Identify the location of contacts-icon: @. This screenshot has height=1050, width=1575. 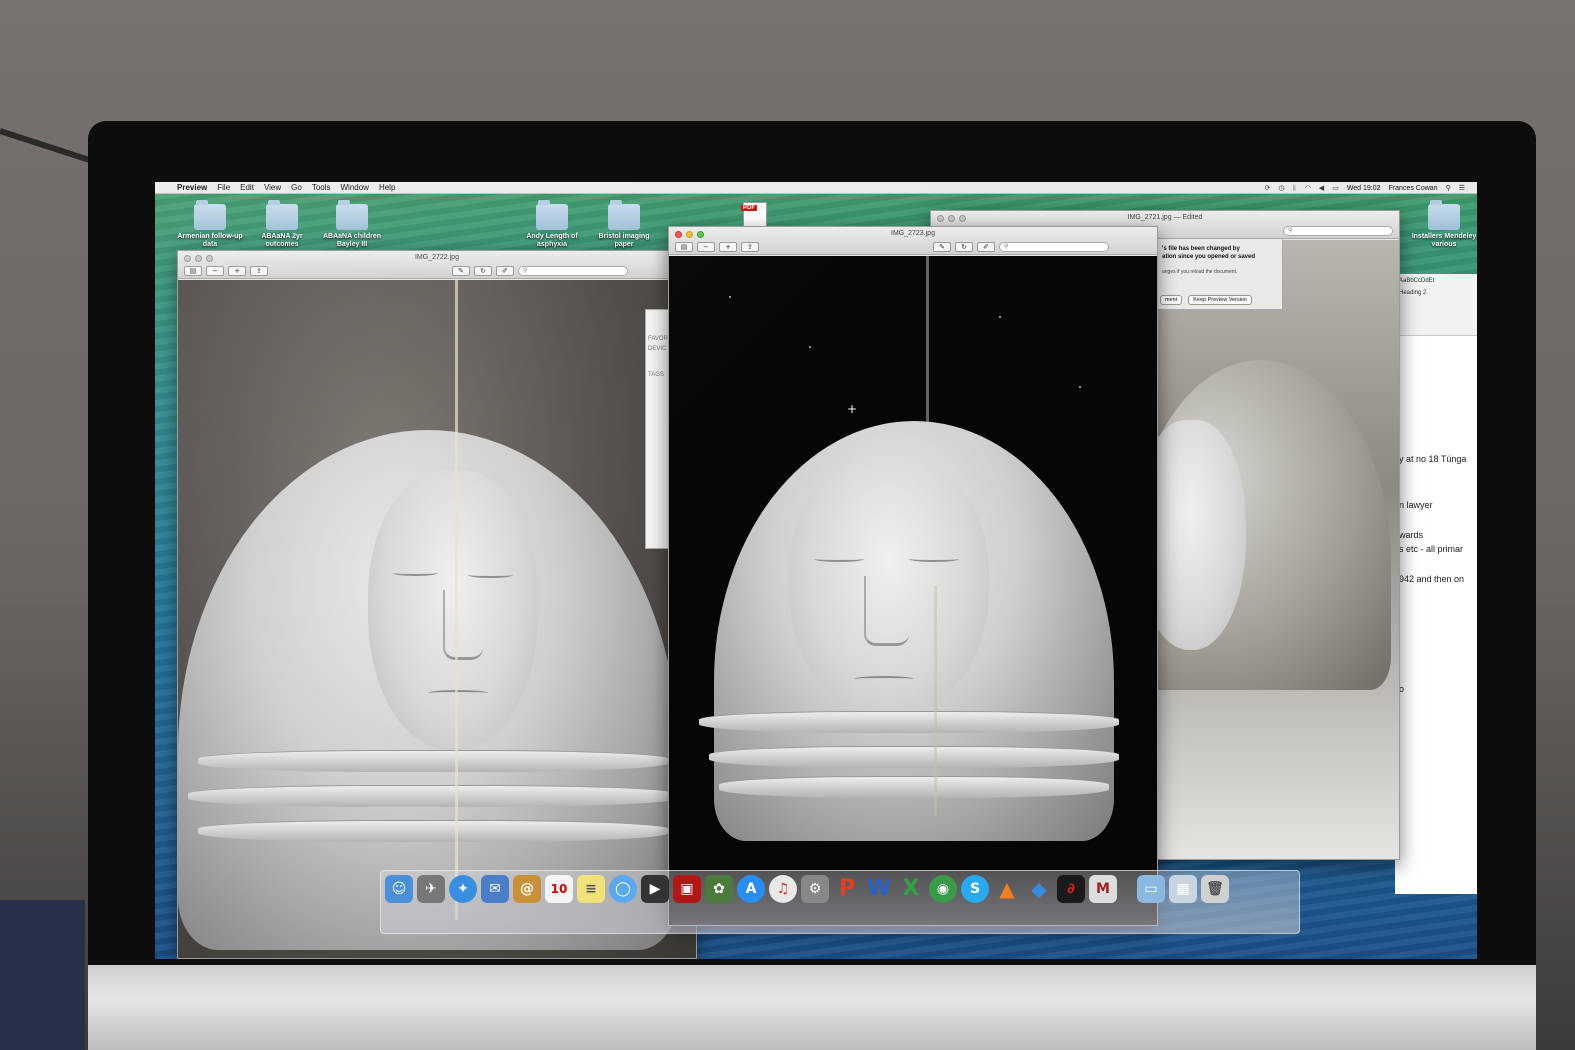
(527, 889).